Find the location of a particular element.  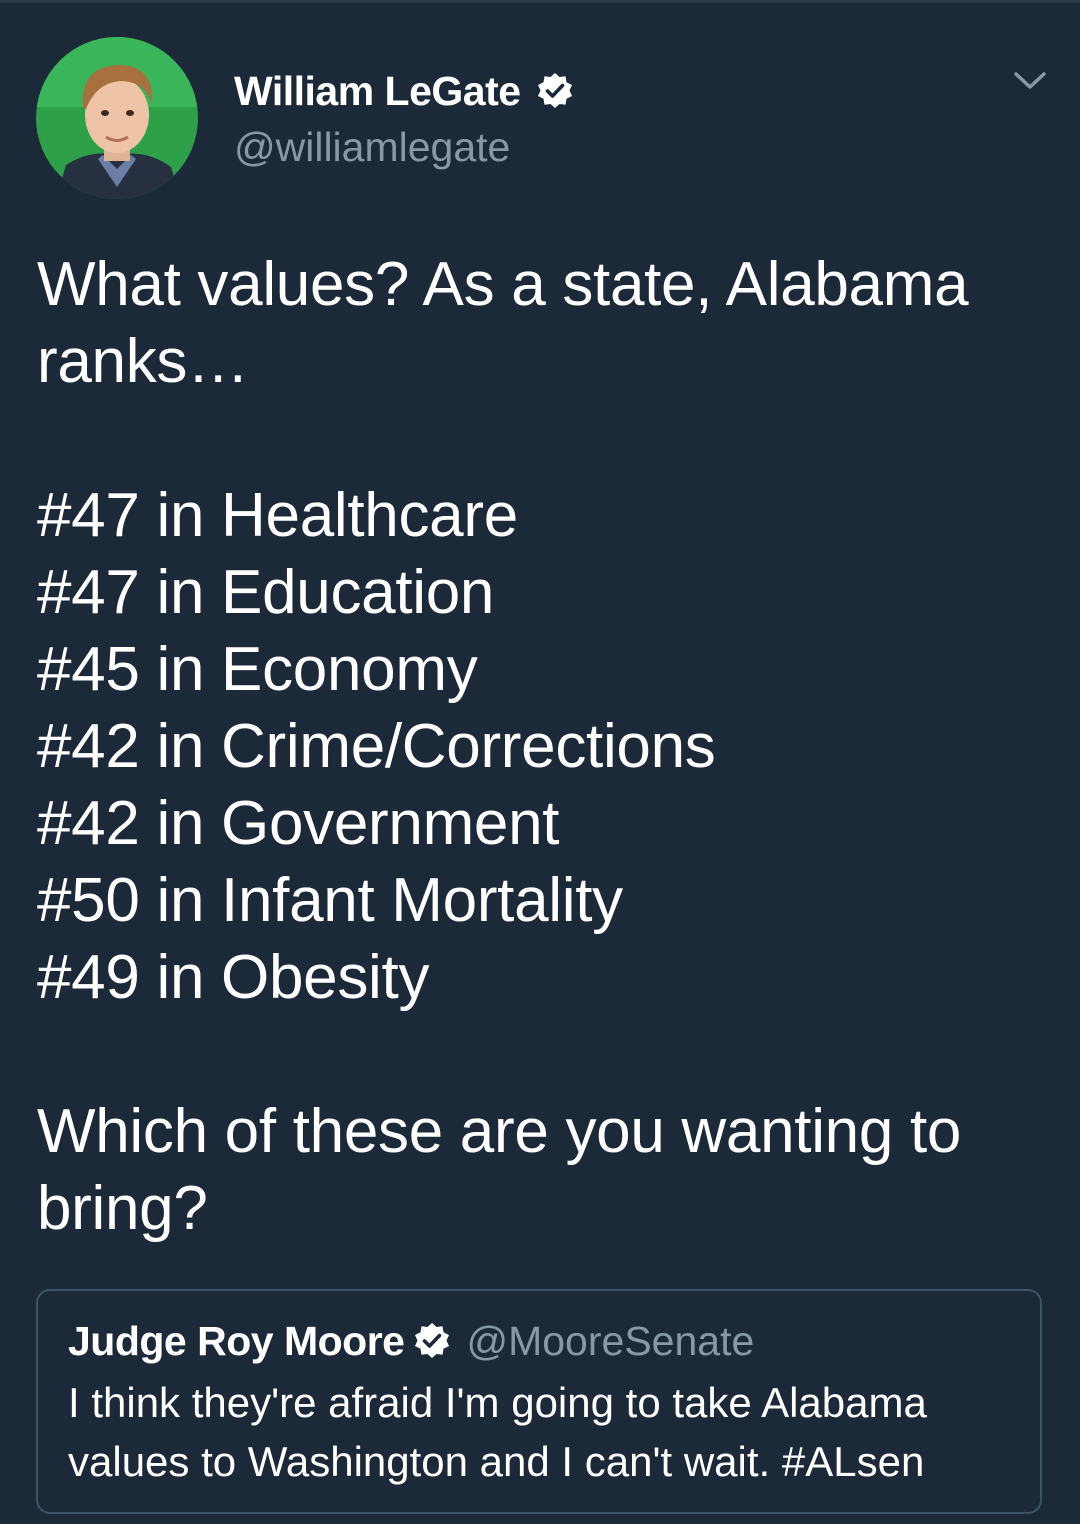

quoted-tweet-header: Judge Roy Moore @MooreSenate is located at coordinates (411, 1341).